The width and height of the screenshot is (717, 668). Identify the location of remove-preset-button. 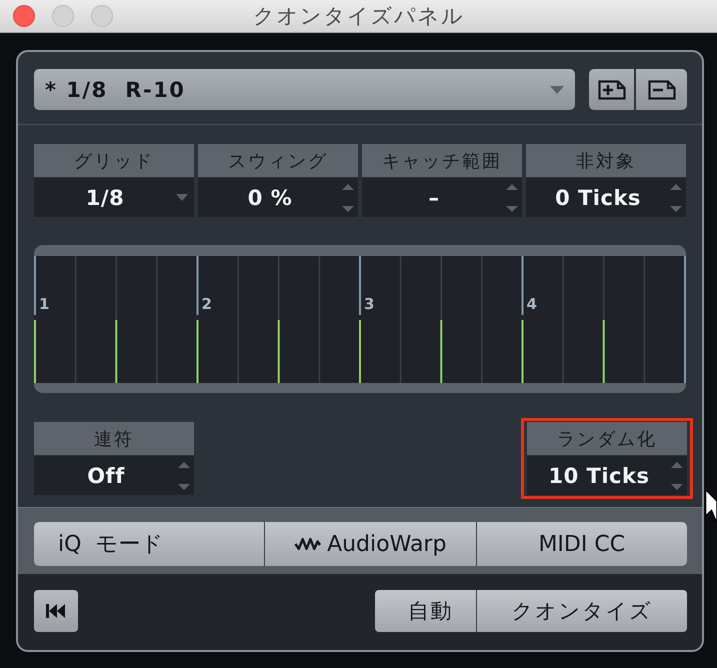
(661, 89).